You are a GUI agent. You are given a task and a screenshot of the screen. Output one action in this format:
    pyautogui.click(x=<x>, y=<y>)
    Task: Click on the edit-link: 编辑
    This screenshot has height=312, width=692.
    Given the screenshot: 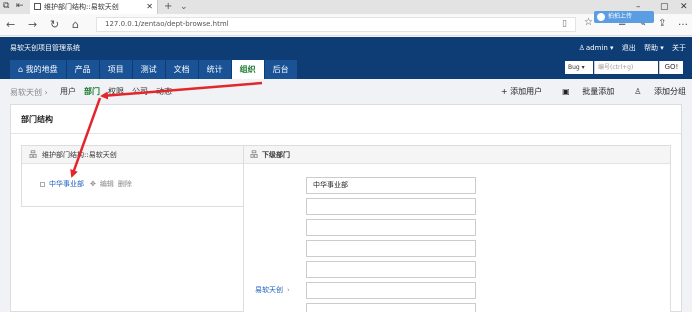 What is the action you would take?
    pyautogui.click(x=107, y=184)
    